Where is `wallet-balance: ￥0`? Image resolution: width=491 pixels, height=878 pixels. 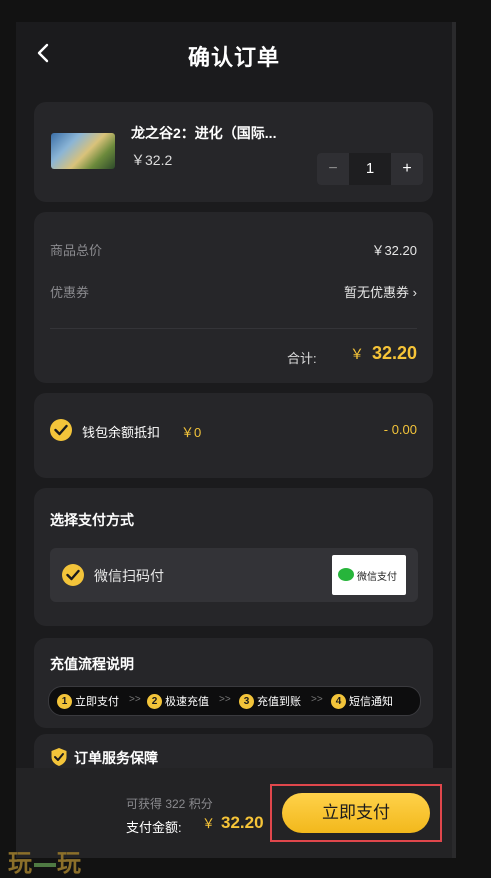 wallet-balance: ￥0 is located at coordinates (191, 432).